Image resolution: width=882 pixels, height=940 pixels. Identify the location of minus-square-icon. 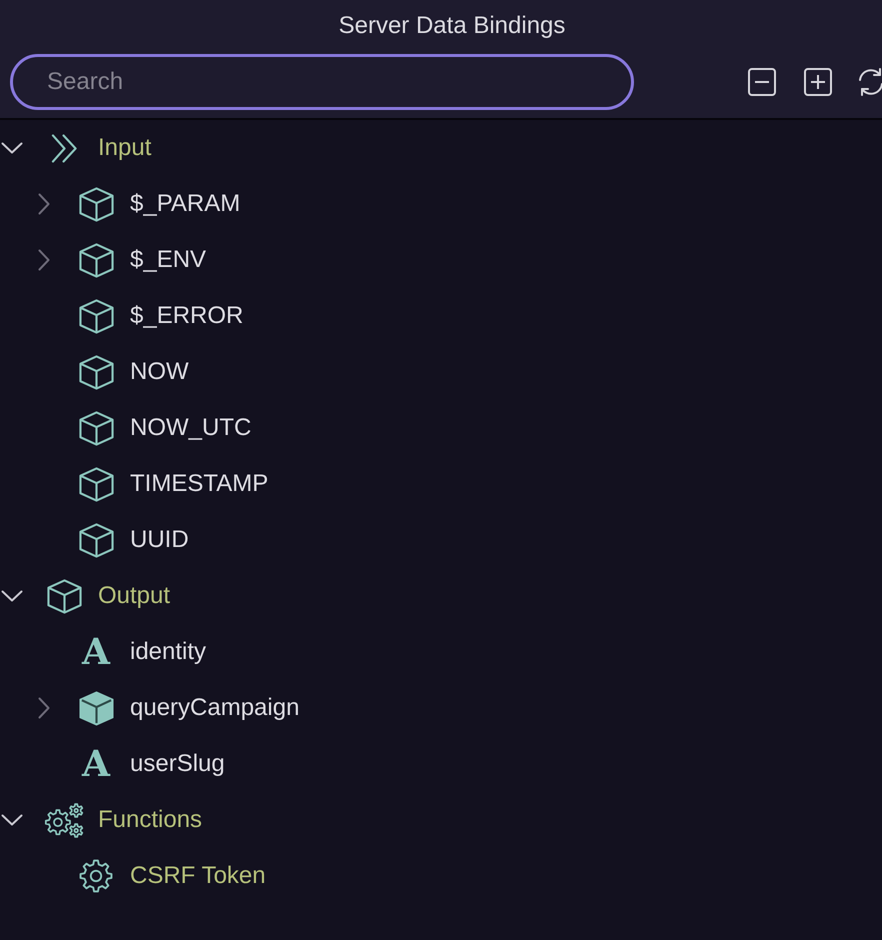
(762, 82).